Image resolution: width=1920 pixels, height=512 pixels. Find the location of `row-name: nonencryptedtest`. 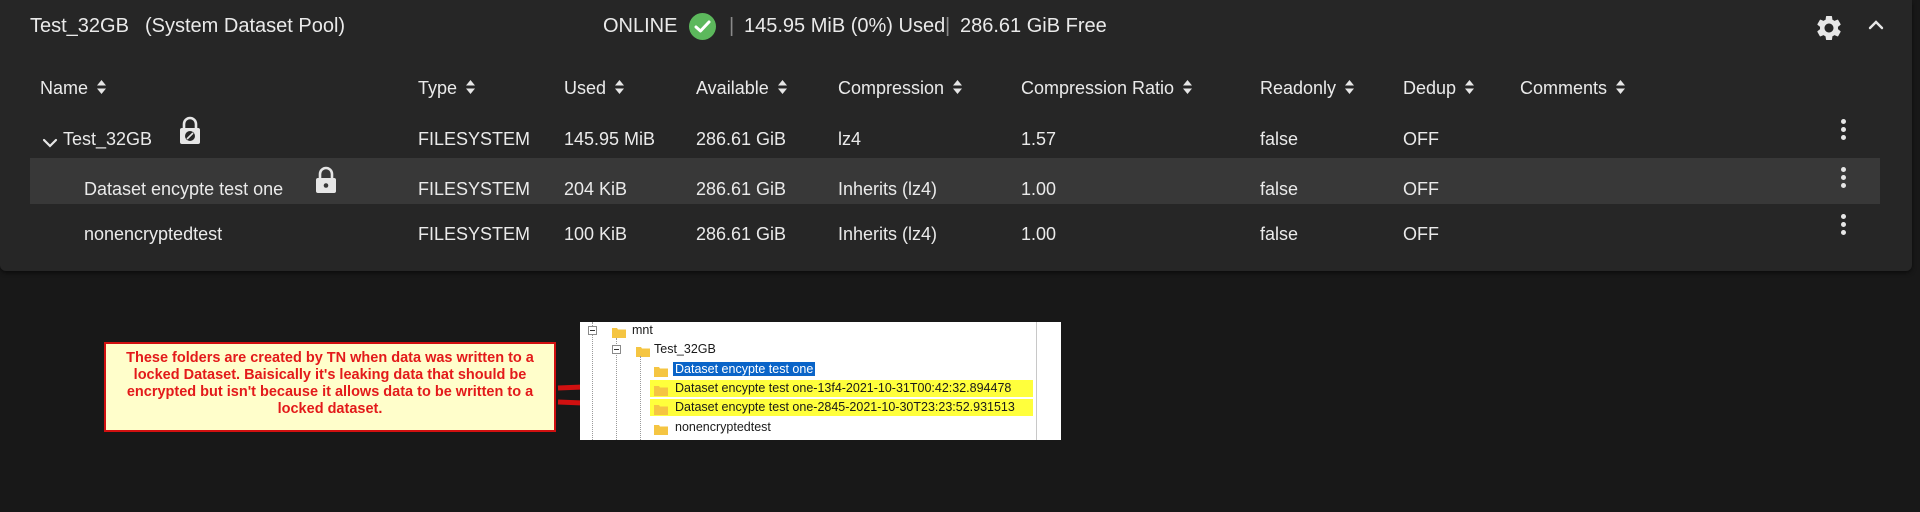

row-name: nonencryptedtest is located at coordinates (153, 234).